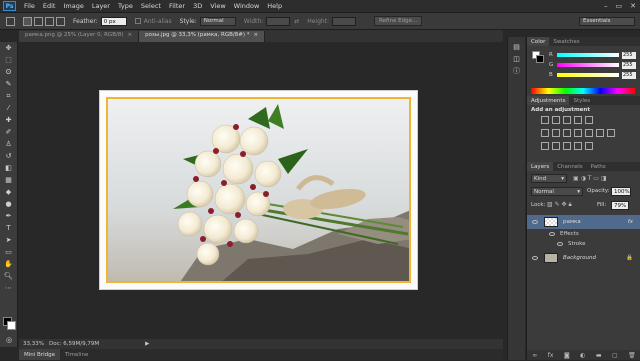 The image size is (640, 361). I want to click on tab-styles: Styles, so click(581, 100).